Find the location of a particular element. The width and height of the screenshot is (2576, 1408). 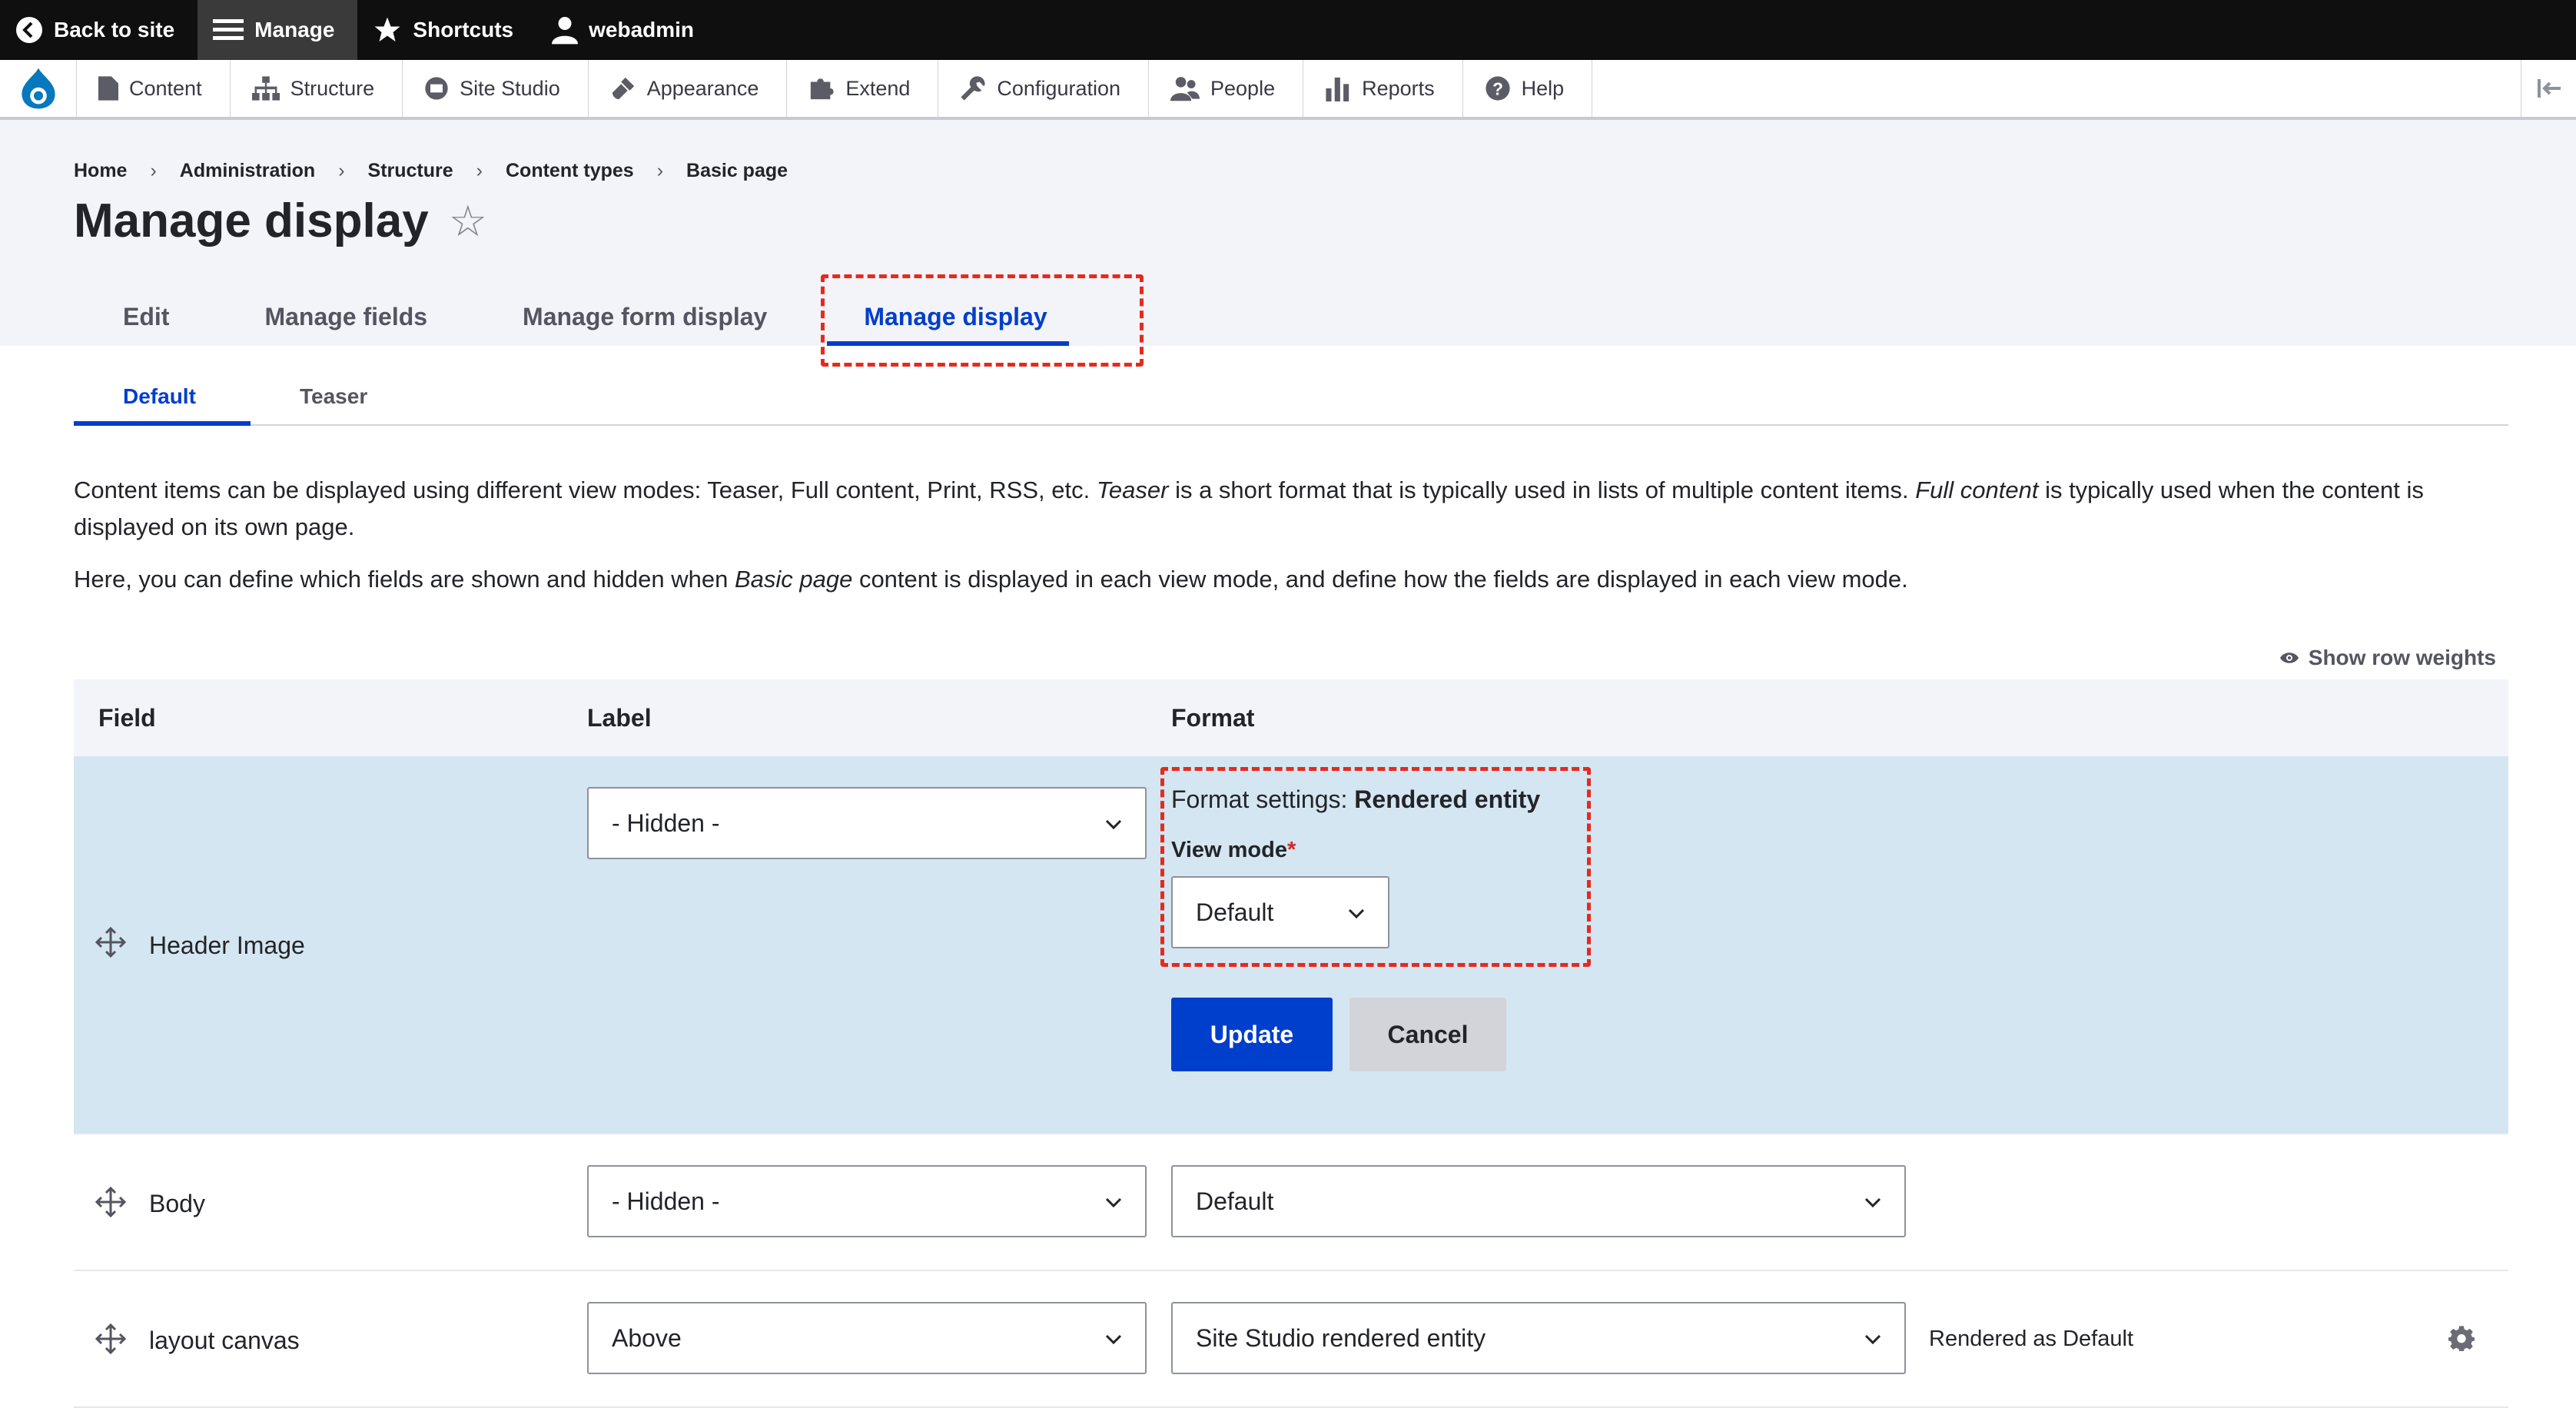

show-row-weights-label: Show row weights is located at coordinates (2402, 657).